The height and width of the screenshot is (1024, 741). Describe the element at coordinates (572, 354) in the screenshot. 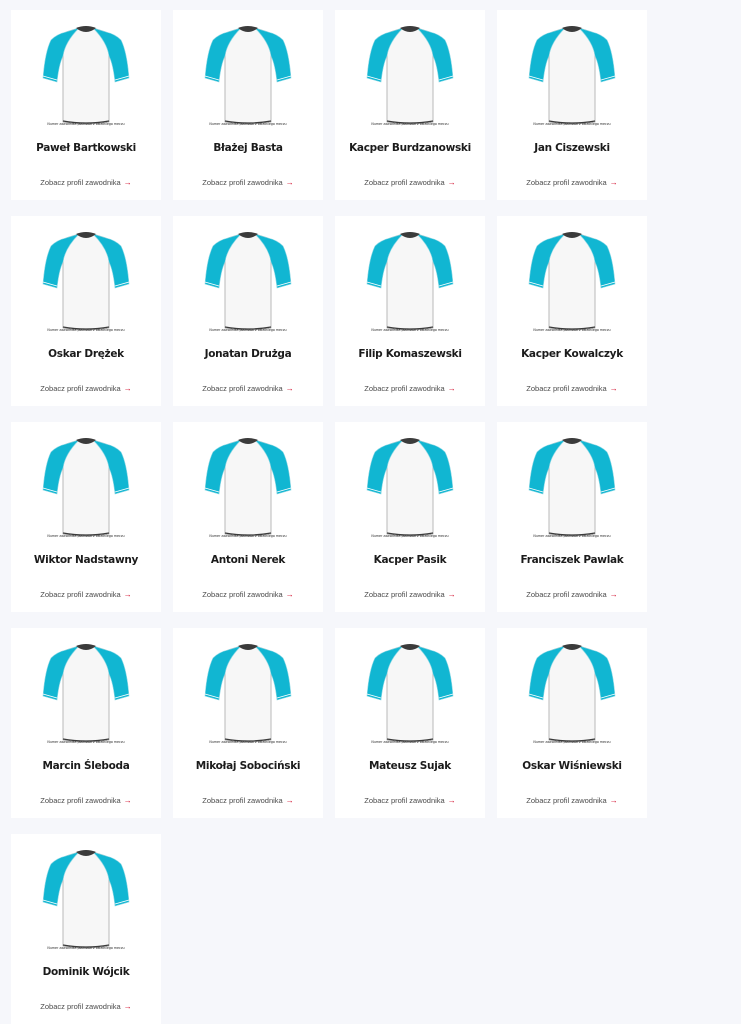

I see `player-name: Kacper Kowalczyk` at that location.